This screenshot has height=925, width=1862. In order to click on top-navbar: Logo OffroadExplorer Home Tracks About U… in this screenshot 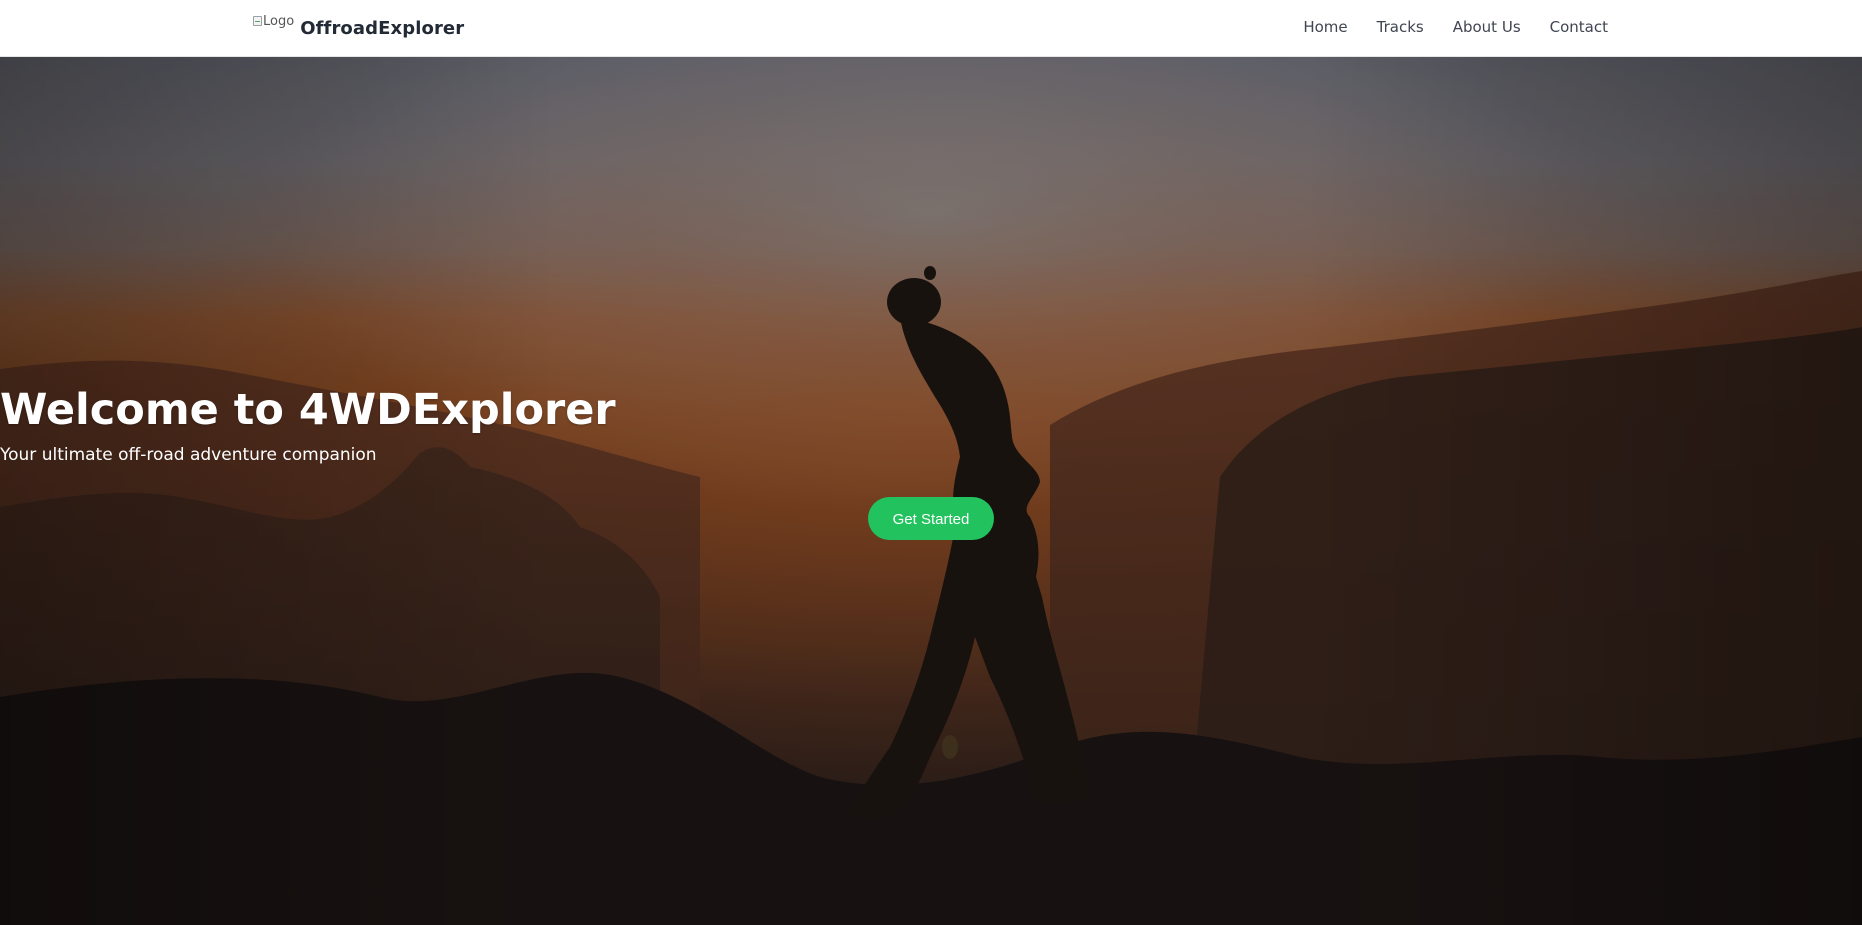, I will do `click(931, 28)`.